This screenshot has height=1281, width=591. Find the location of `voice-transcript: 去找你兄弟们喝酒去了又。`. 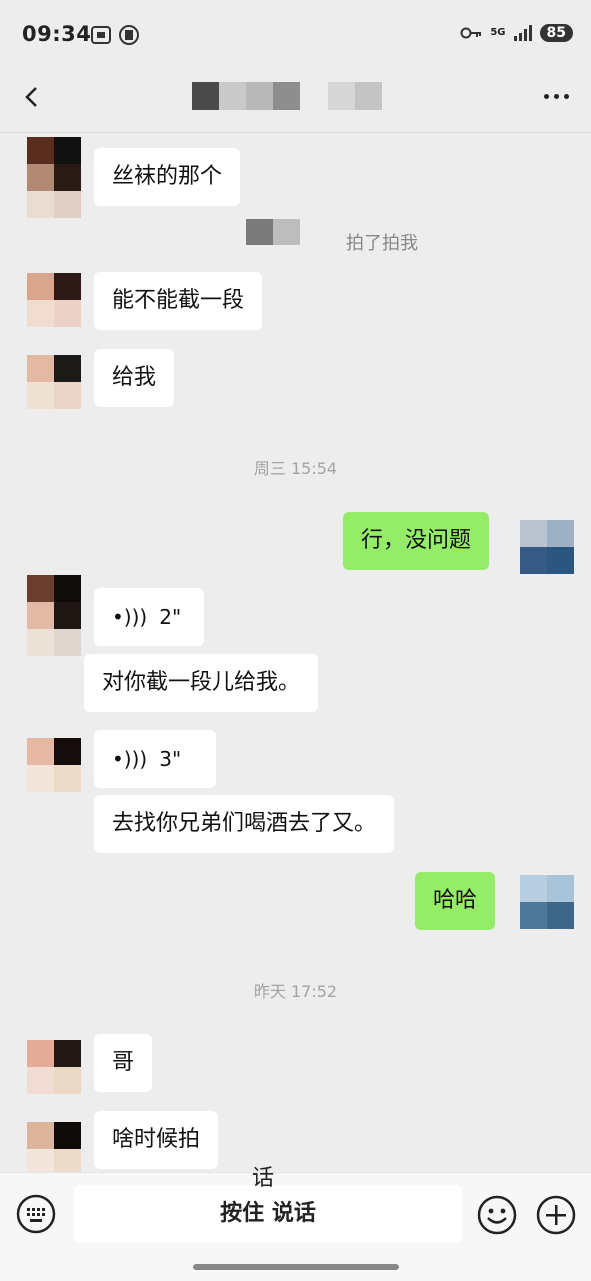

voice-transcript: 去找你兄弟们喝酒去了又。 is located at coordinates (244, 824).